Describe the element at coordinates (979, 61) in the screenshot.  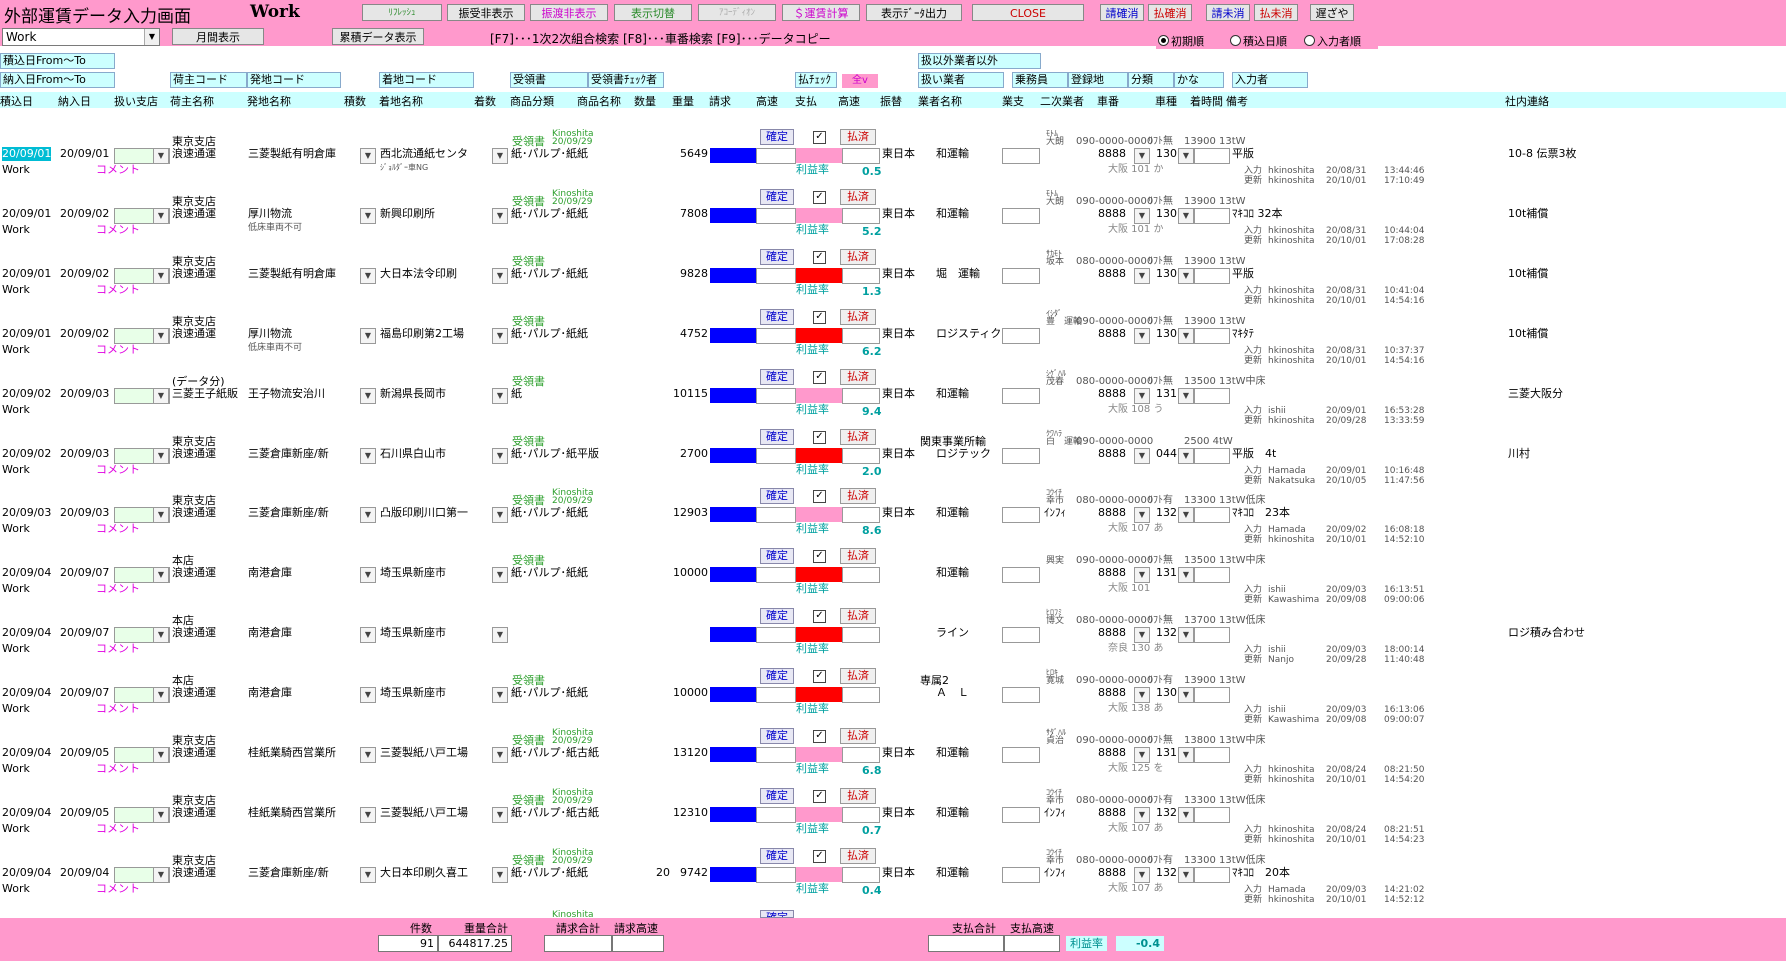
I see `other-vendor-filter: 扱以外業者以外` at that location.